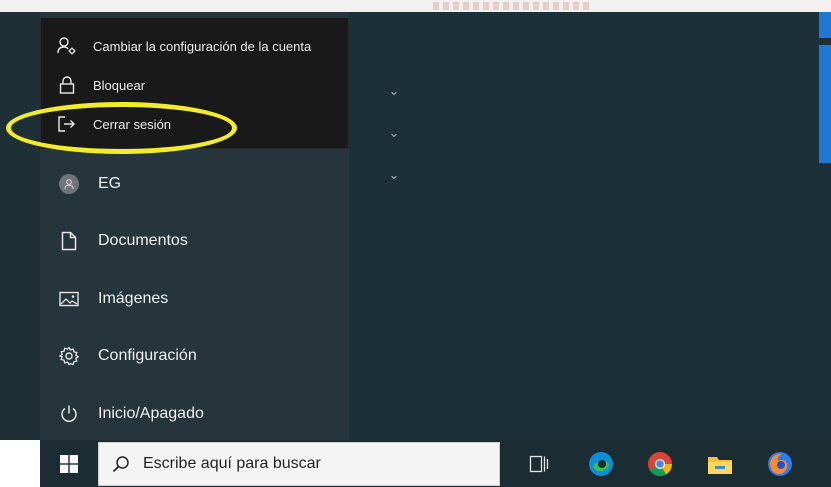  I want to click on windows-start-icon, so click(69, 463).